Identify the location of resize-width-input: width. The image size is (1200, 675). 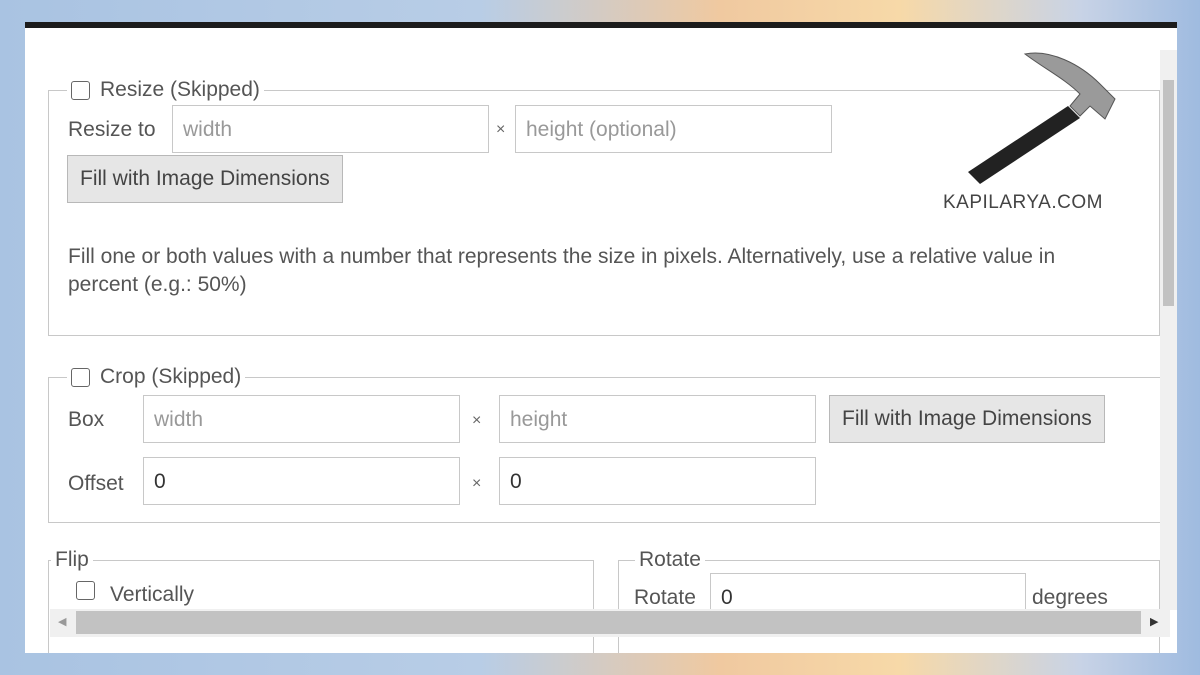
(330, 129).